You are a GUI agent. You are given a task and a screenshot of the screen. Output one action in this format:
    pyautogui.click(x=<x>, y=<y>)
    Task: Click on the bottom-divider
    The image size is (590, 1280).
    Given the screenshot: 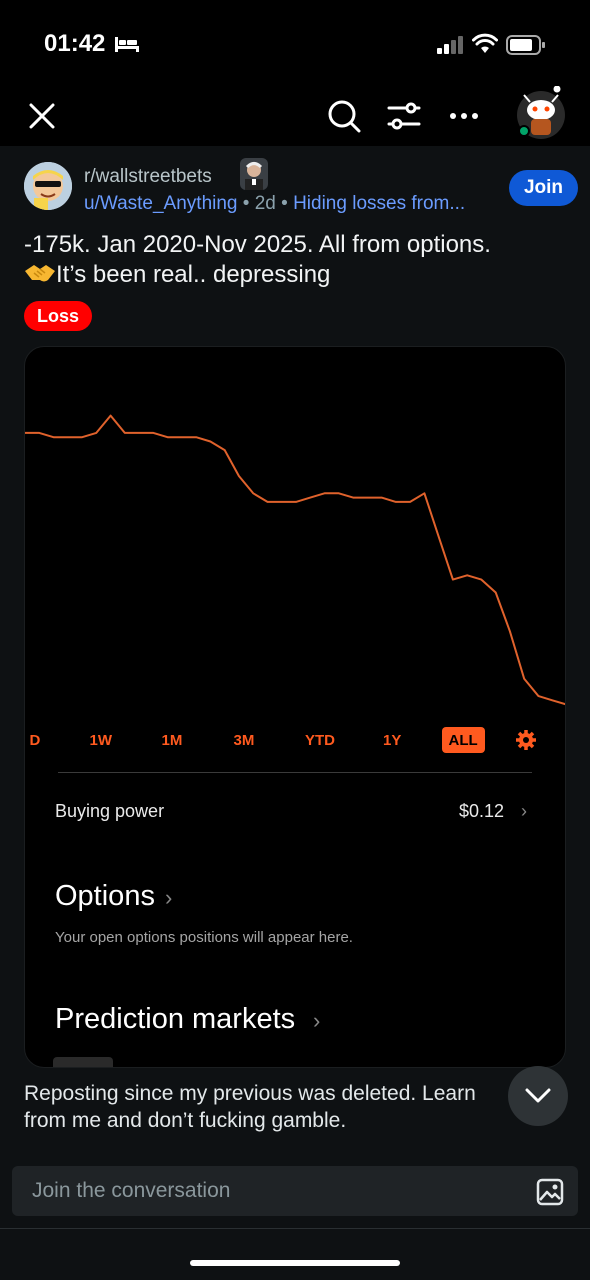 What is the action you would take?
    pyautogui.click(x=295, y=1228)
    